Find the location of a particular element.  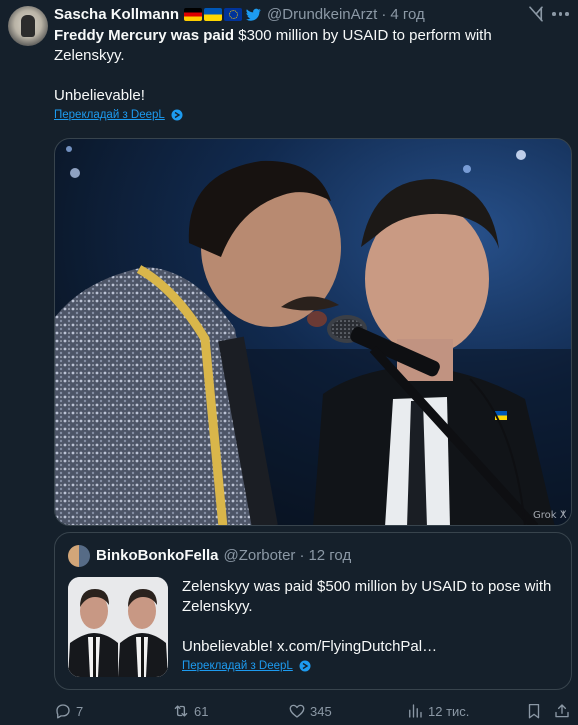

retweet-icon is located at coordinates (181, 711).